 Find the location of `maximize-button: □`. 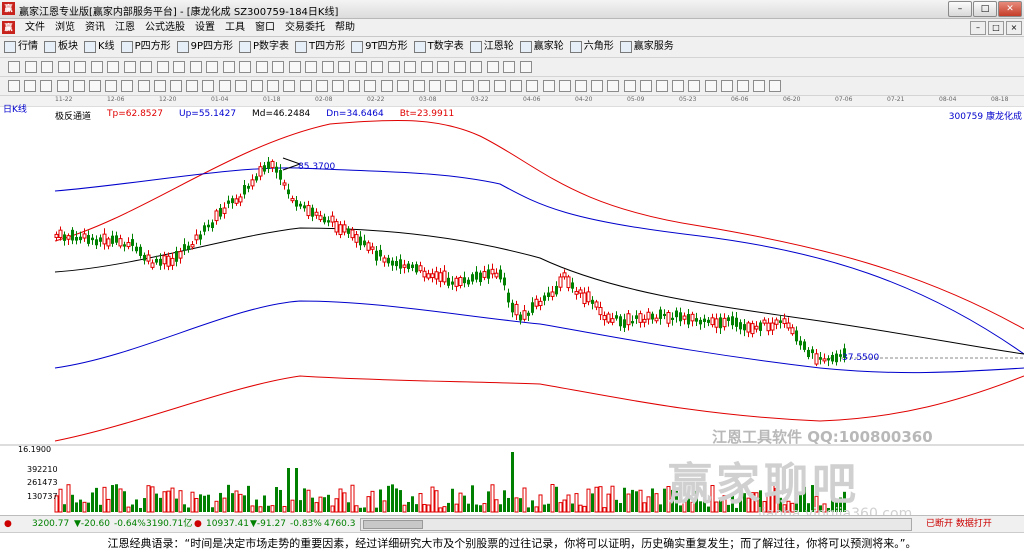

maximize-button: □ is located at coordinates (985, 9).